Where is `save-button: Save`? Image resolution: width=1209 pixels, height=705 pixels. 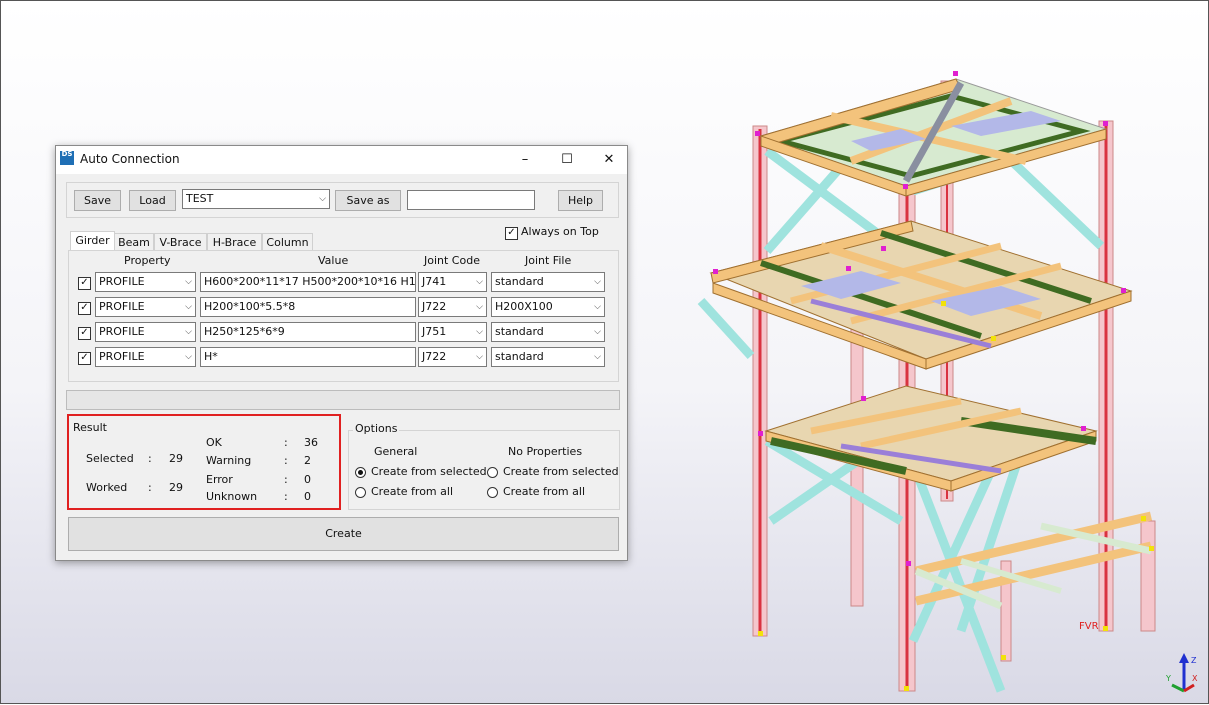 save-button: Save is located at coordinates (97, 200).